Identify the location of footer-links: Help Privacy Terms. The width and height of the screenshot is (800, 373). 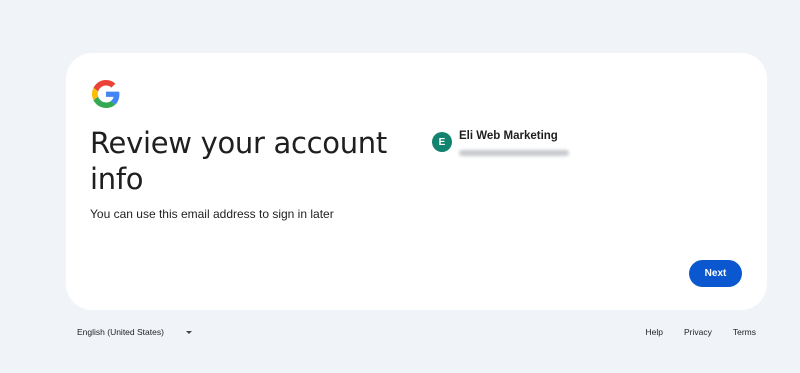
(691, 332).